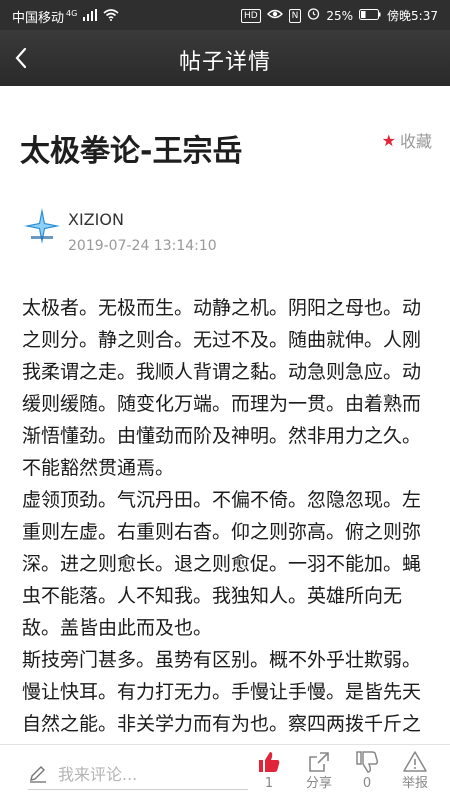 The image size is (450, 801). I want to click on report-label: 举报, so click(414, 783).